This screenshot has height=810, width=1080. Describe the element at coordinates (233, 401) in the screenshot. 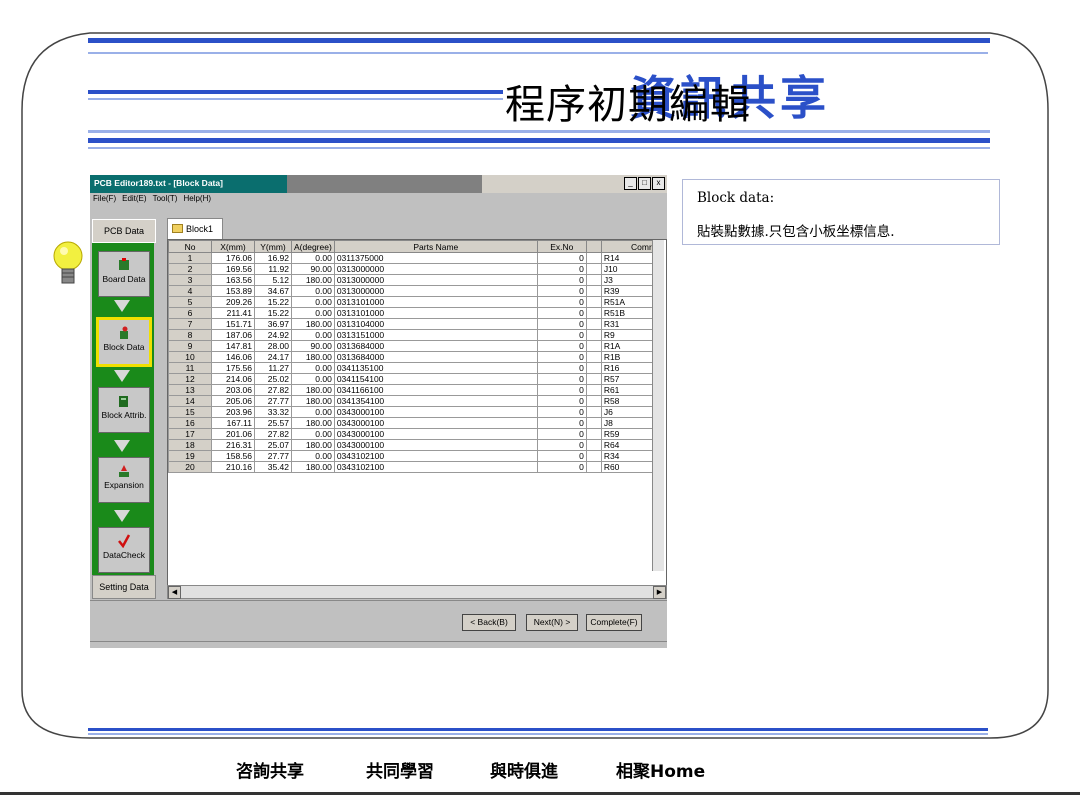

I see `table-cell: 205.06` at that location.